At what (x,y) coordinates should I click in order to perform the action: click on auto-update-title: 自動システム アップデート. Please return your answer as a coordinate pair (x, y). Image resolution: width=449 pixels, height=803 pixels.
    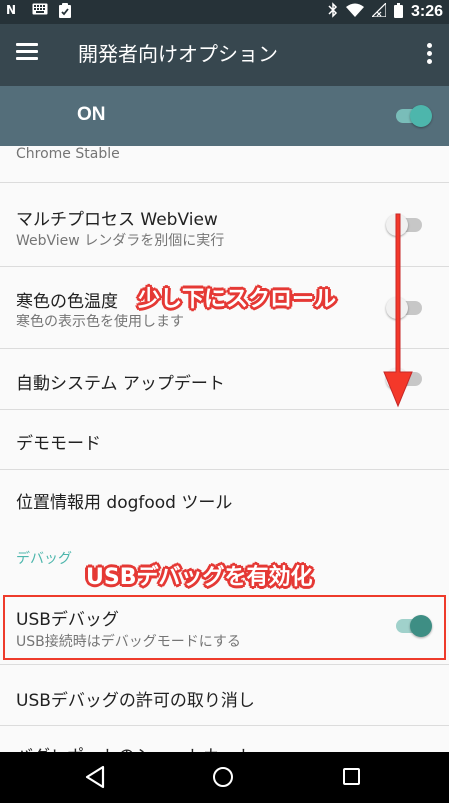
    Looking at the image, I should click on (120, 384).